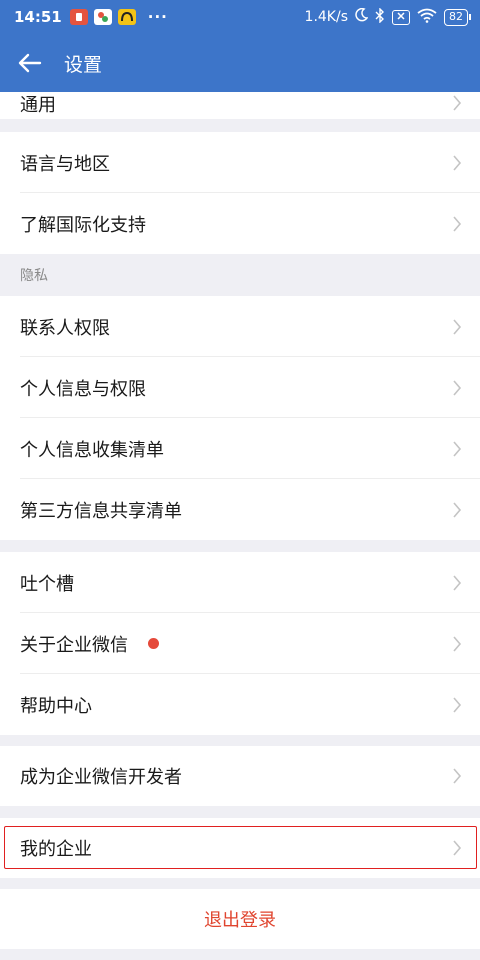  What do you see at coordinates (240, 509) in the screenshot?
I see `settings-item-third-party-sharing: 第三方信息共享清单` at bounding box center [240, 509].